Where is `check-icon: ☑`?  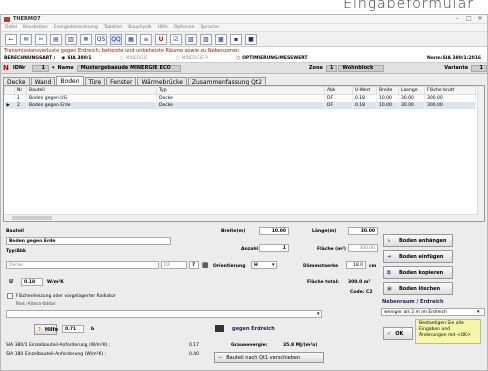
check-icon: ☑ is located at coordinates (176, 39).